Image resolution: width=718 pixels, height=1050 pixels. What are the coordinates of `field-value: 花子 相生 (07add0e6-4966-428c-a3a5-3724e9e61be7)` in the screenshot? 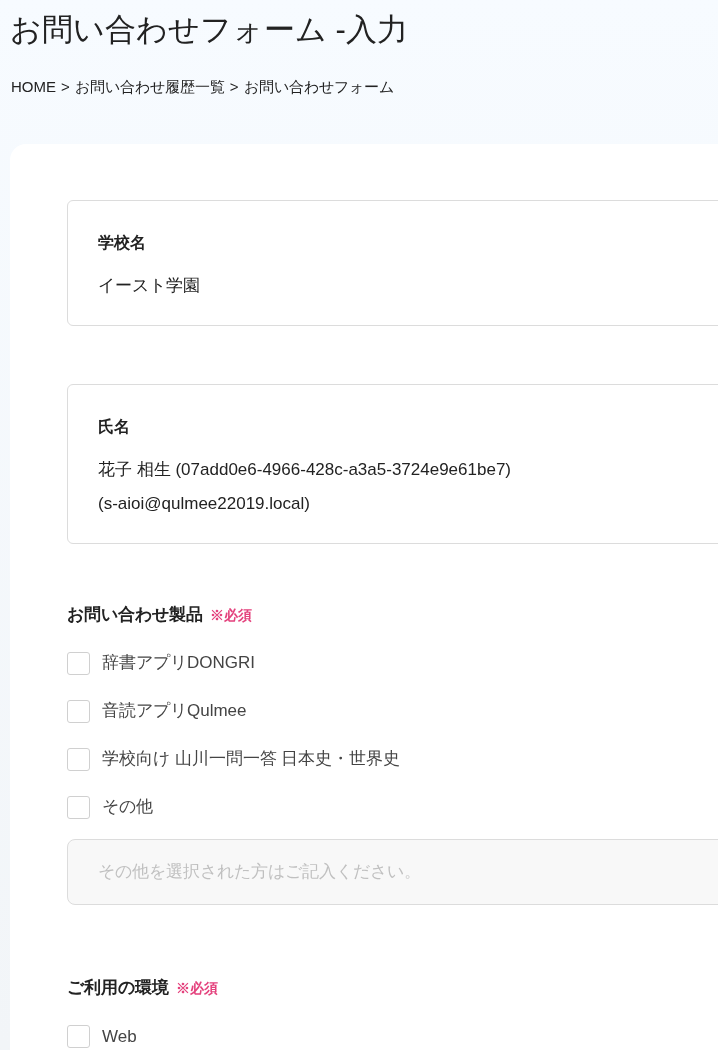 It's located at (304, 469).